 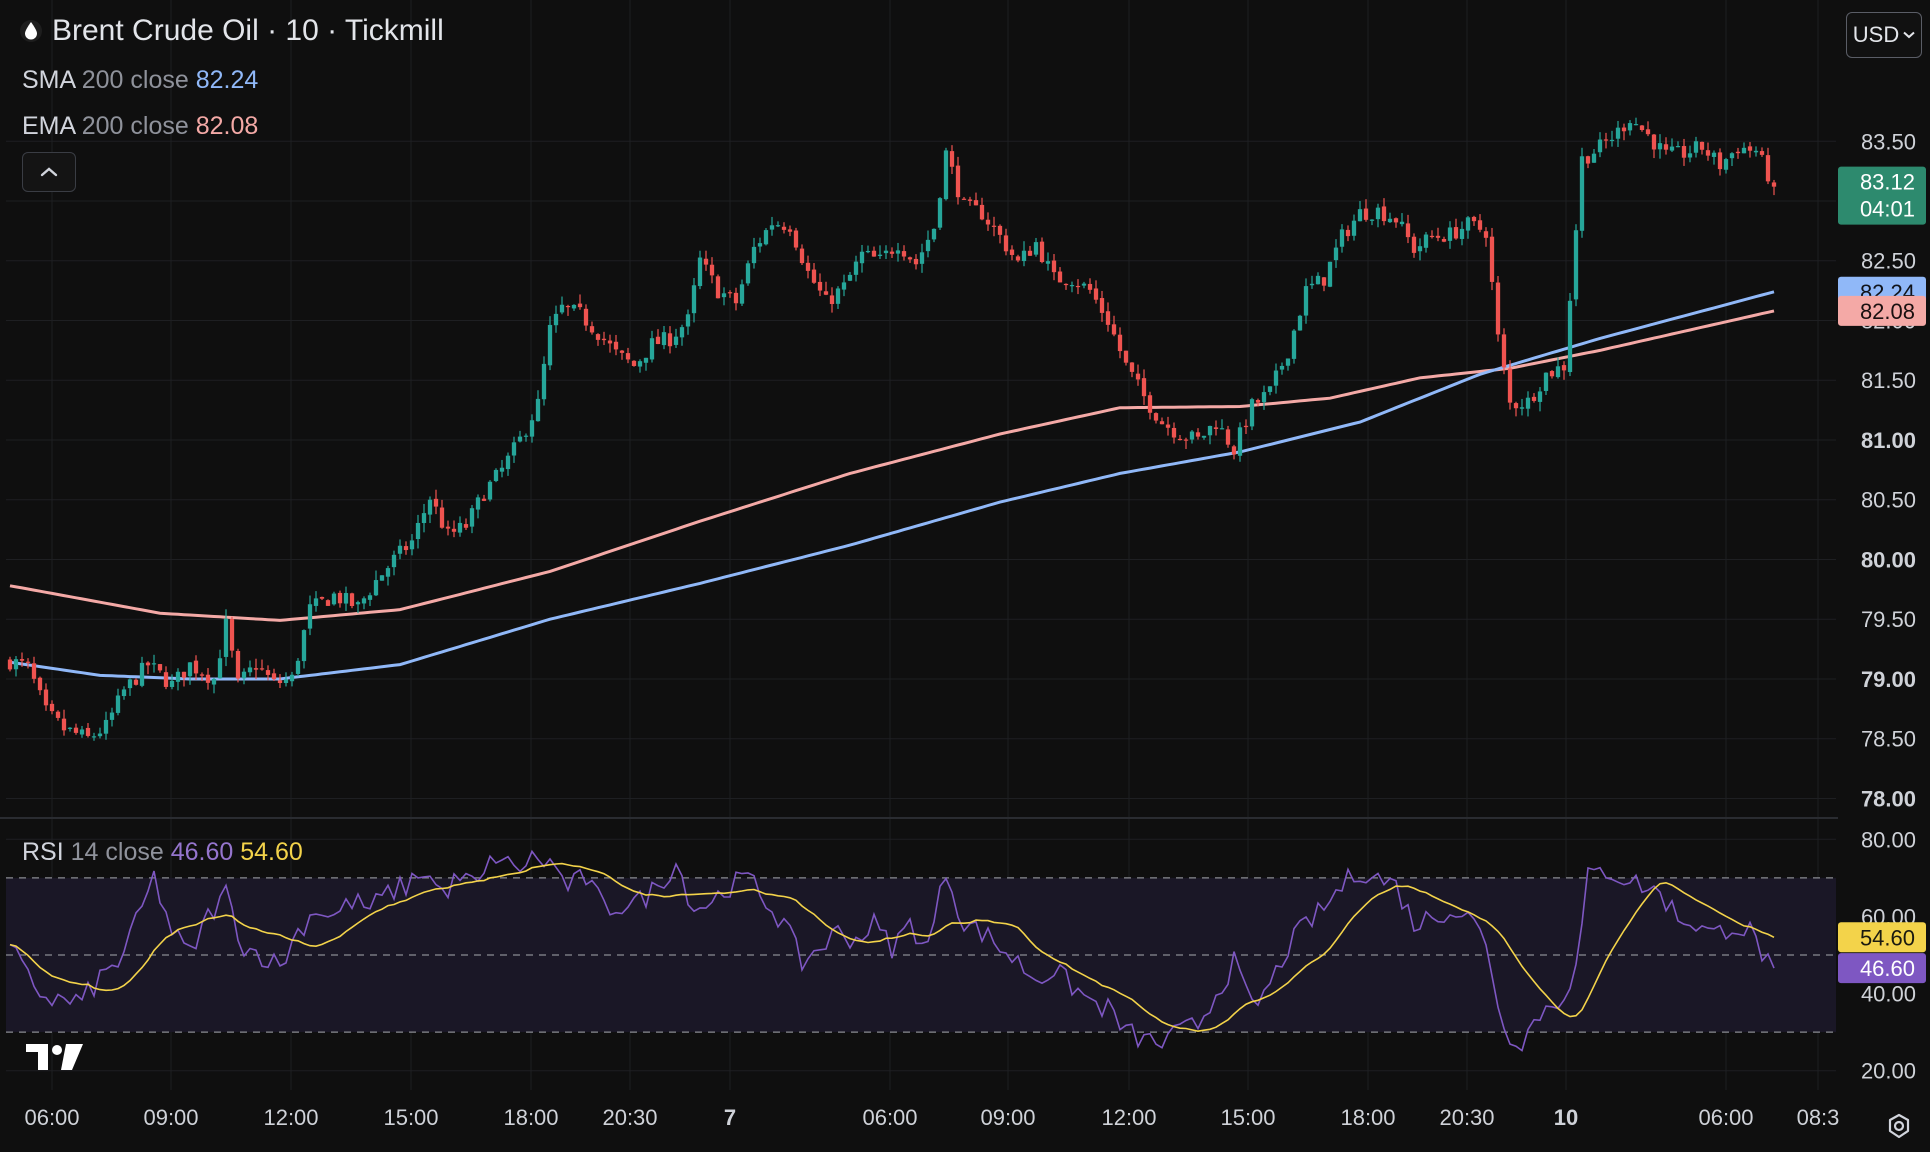 I want to click on chart-title-row: Brent Crude Oil · 10 · Tickmill, so click(x=232, y=31).